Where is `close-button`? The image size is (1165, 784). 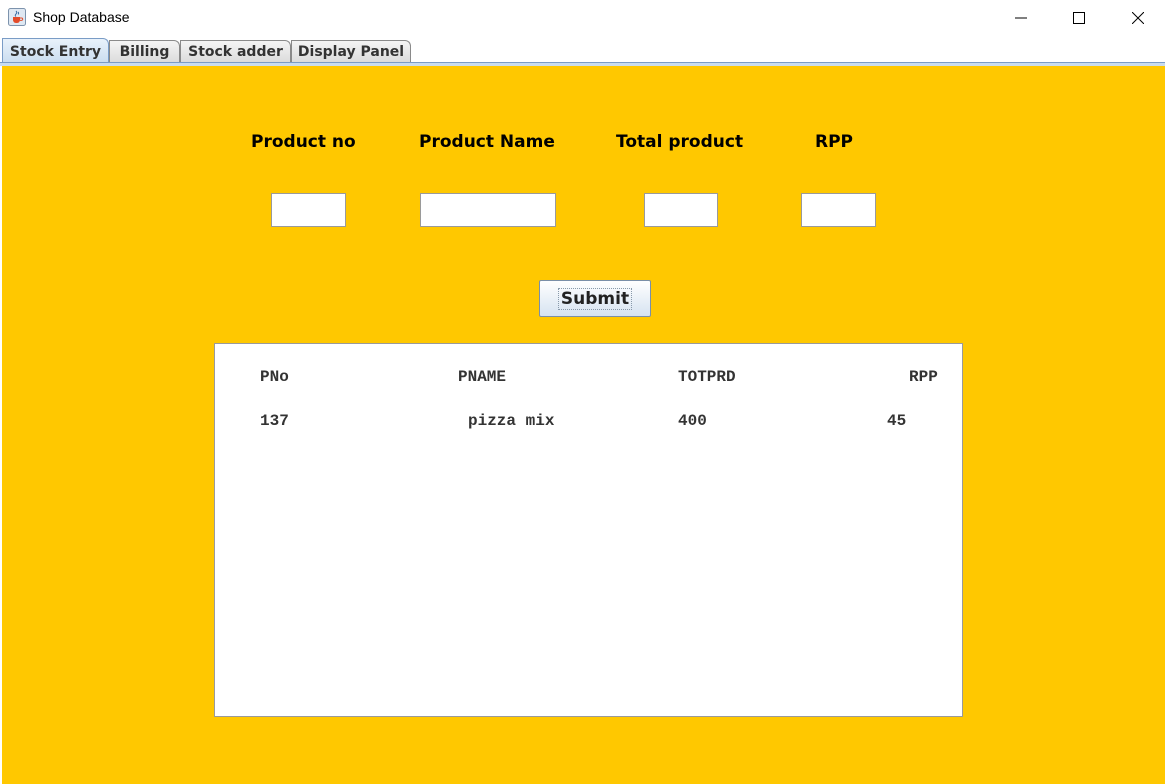
close-button is located at coordinates (1138, 18).